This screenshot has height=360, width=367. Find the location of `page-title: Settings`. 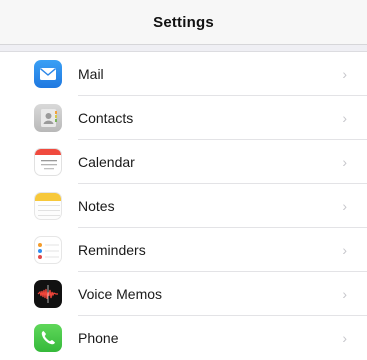

page-title: Settings is located at coordinates (183, 22).